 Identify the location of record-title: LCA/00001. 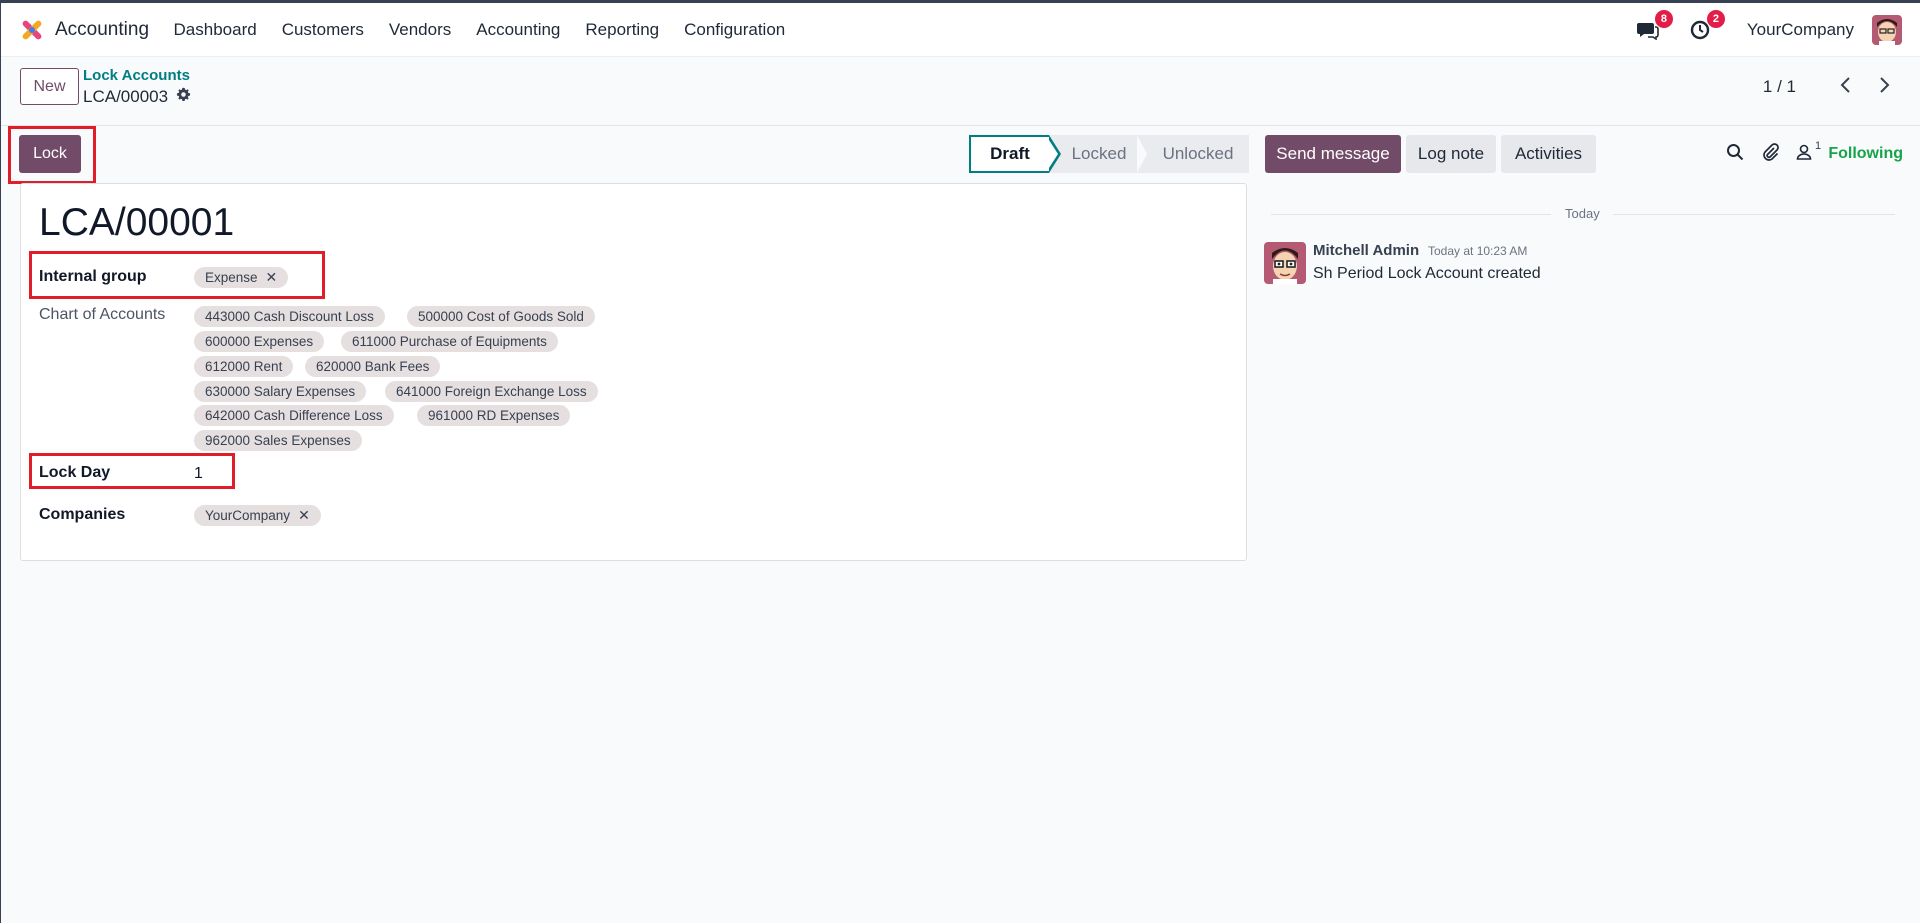
(136, 223).